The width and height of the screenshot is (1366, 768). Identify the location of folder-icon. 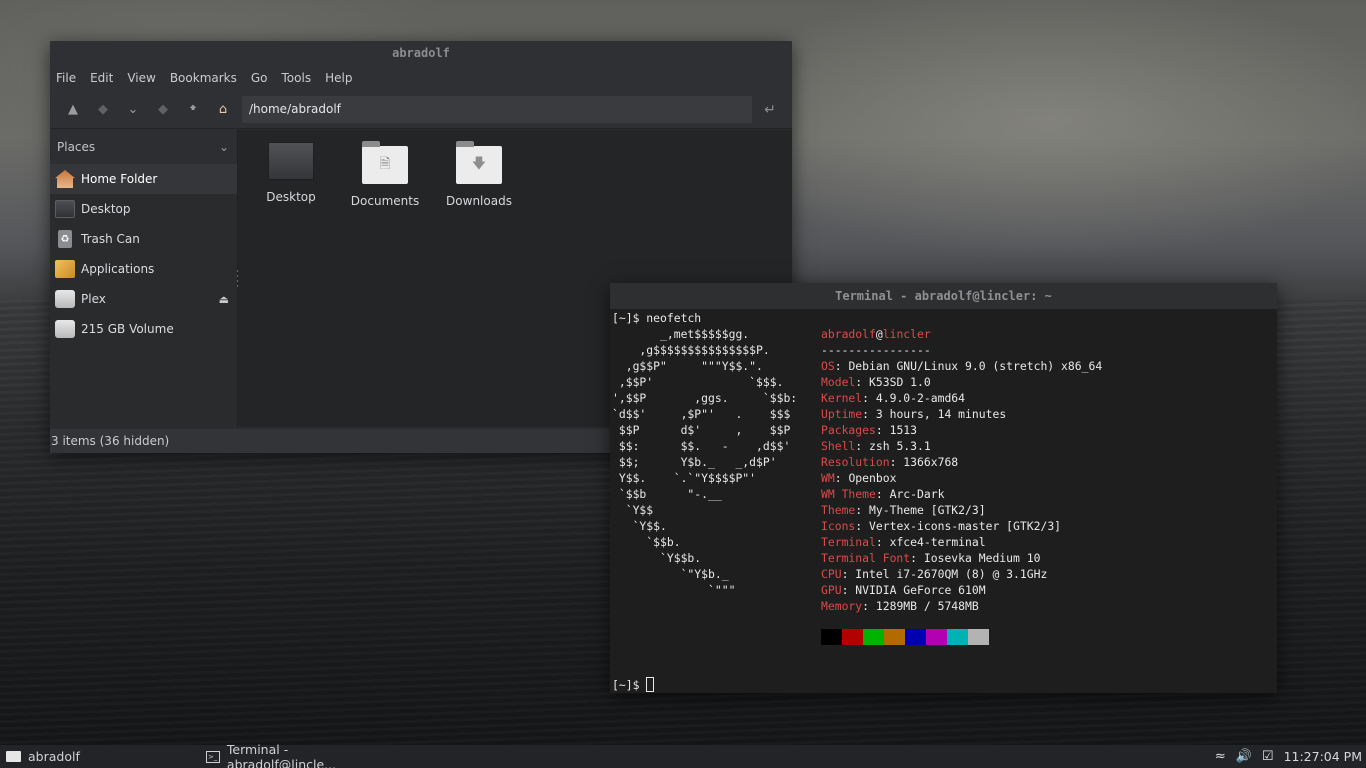
(13, 756).